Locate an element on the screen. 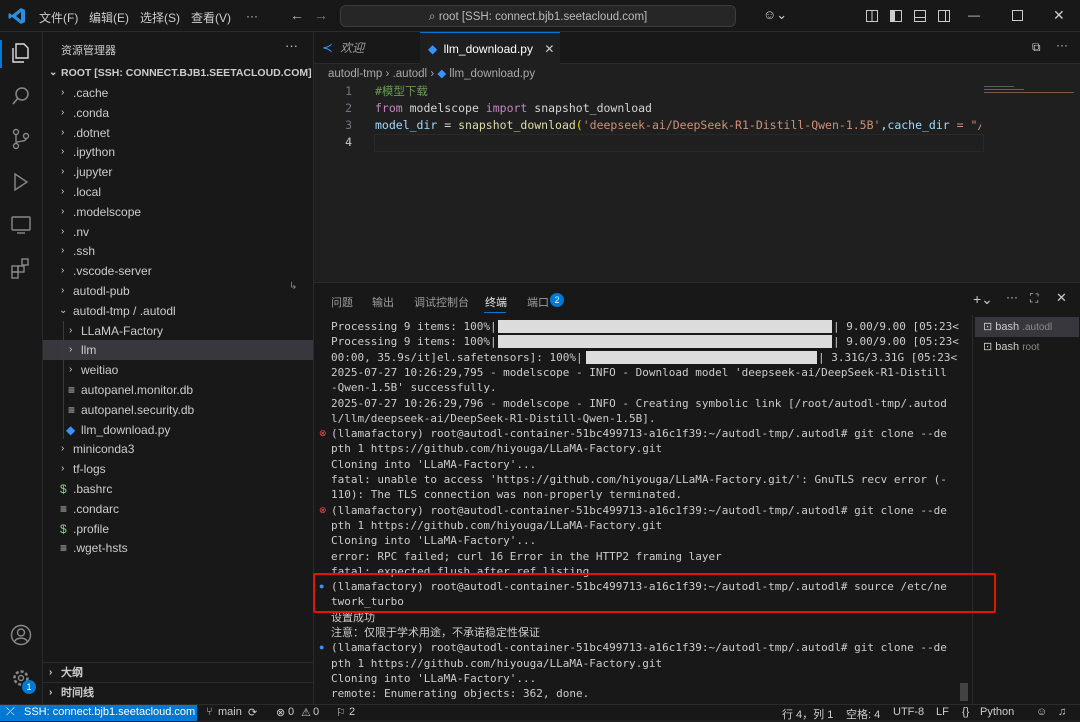  error-count: 0 is located at coordinates (291, 712).